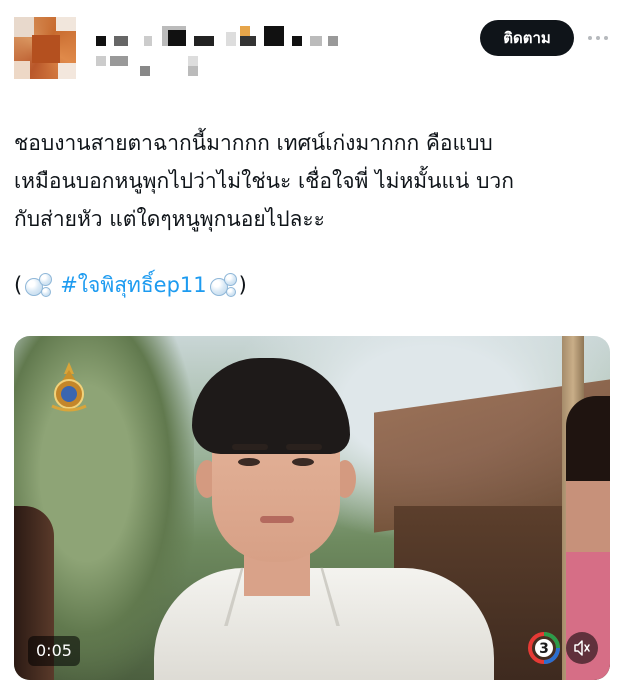 The width and height of the screenshot is (624, 700). I want to click on speaker-muted-icon, so click(582, 648).